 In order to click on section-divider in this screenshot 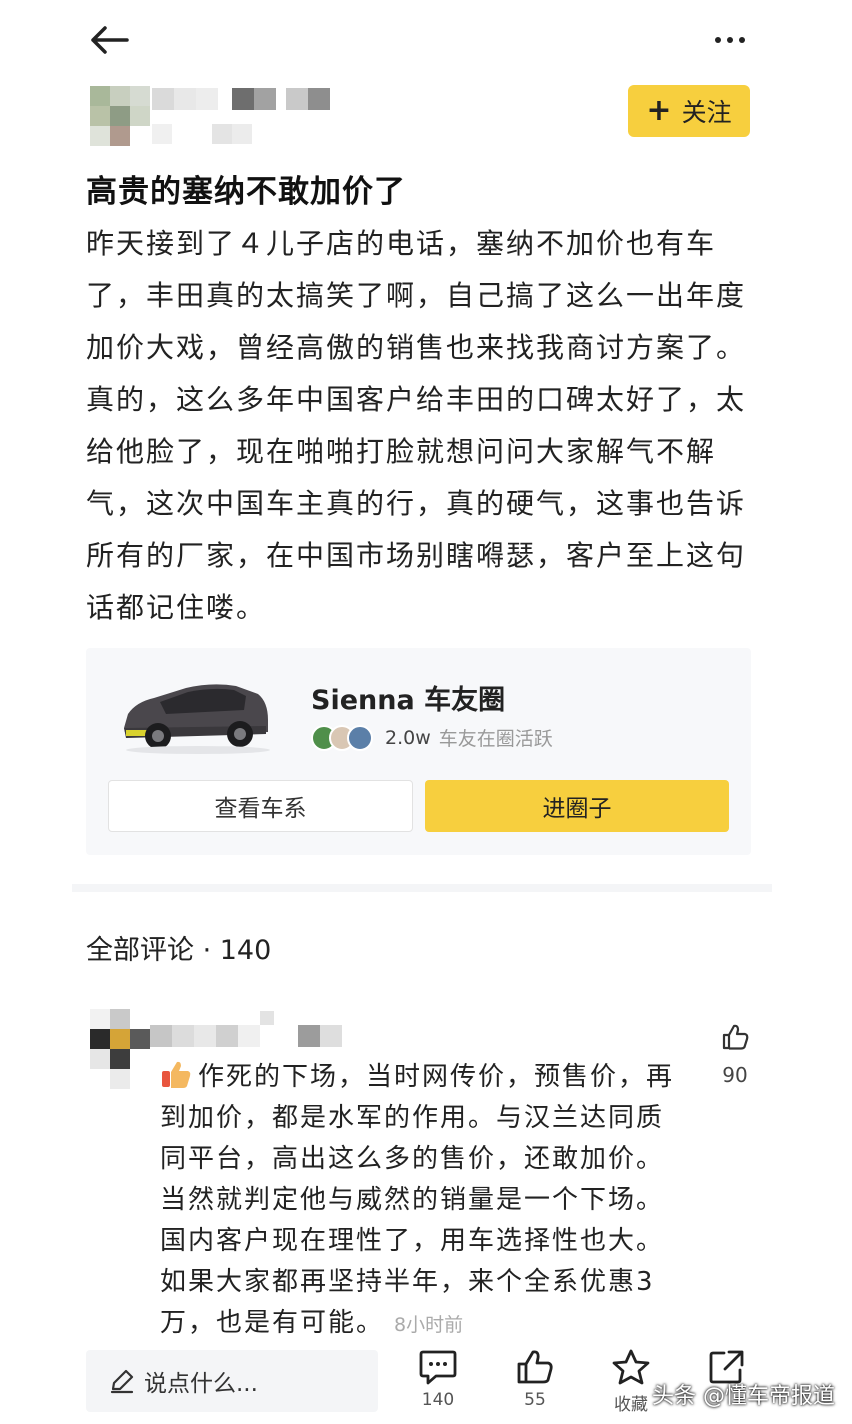, I will do `click(422, 888)`.